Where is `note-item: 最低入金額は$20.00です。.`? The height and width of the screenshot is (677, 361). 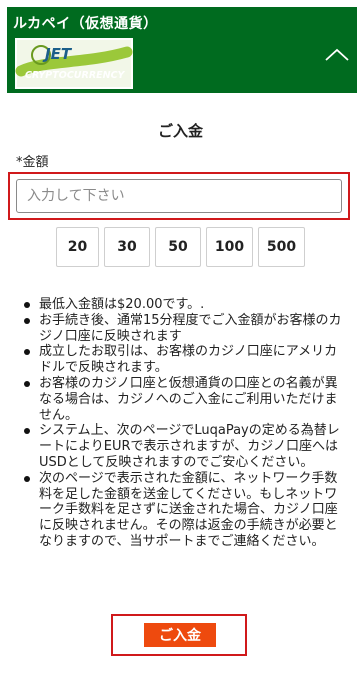 note-item: 最低入金額は$20.00です。. is located at coordinates (177, 305).